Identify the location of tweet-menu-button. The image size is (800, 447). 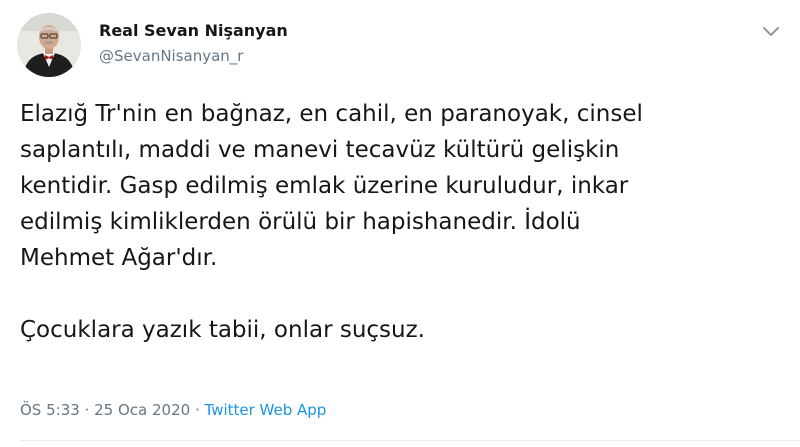
(771, 31).